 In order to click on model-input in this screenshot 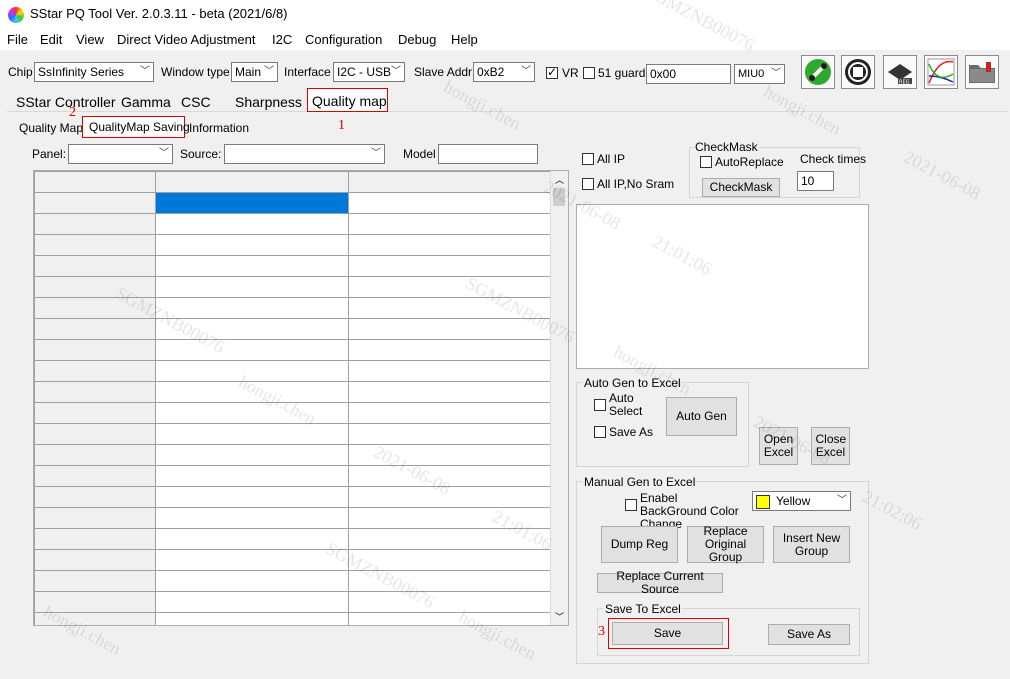, I will do `click(488, 154)`.